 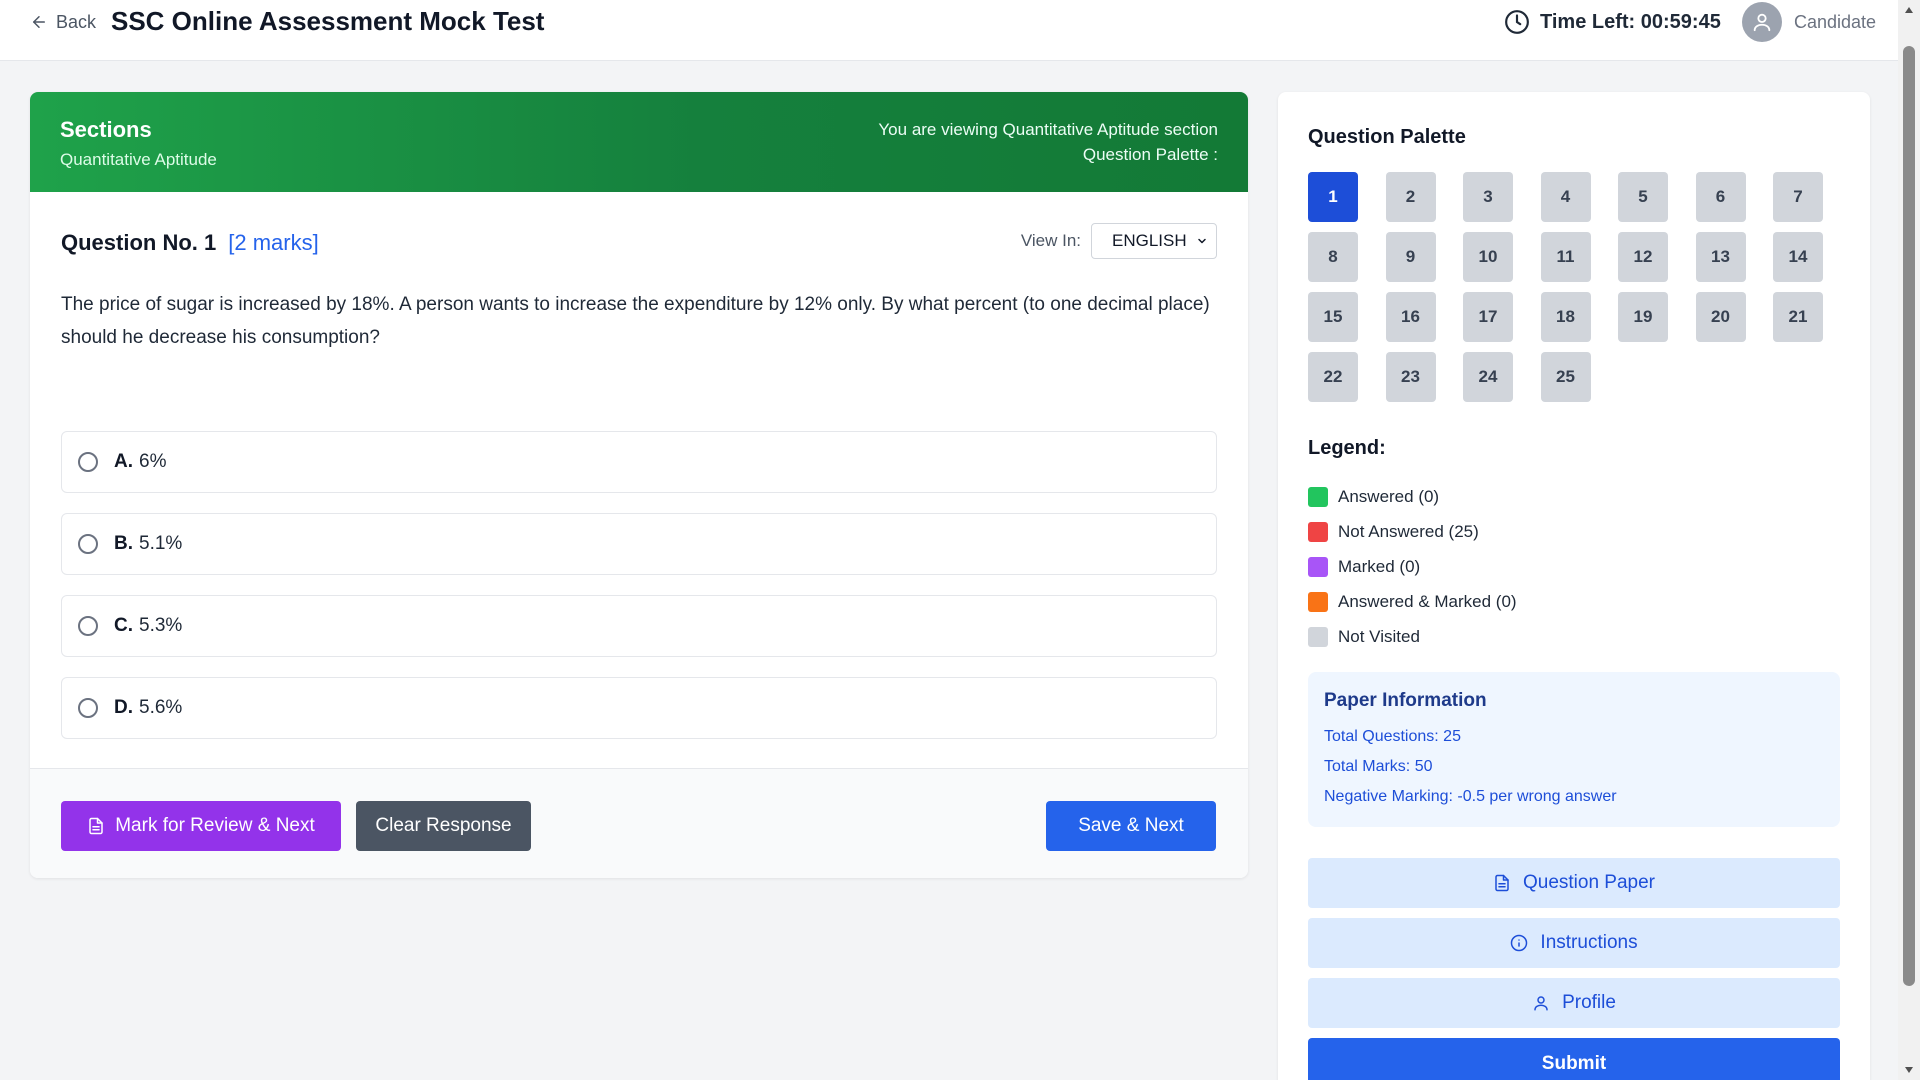 I want to click on palette-question-button: 12, so click(x=1643, y=257).